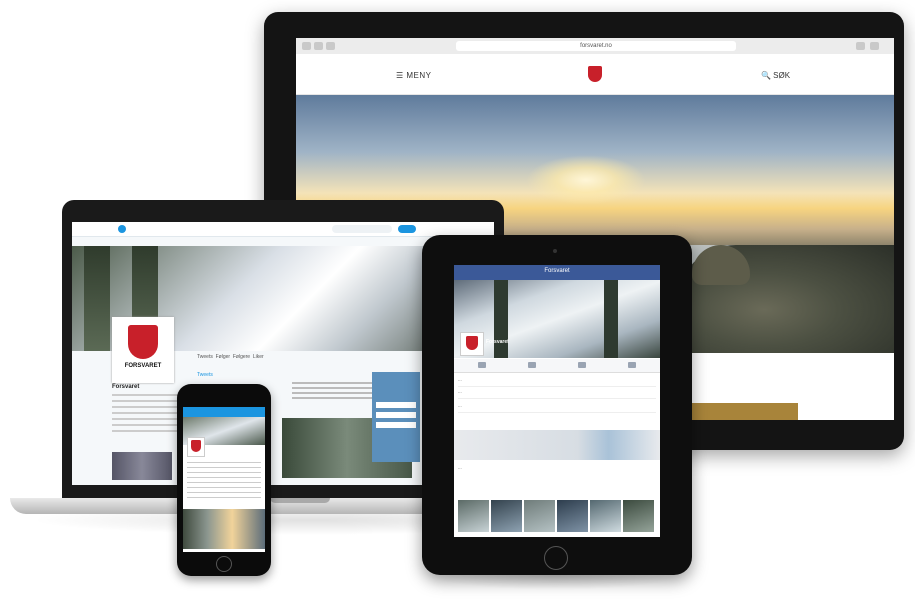  What do you see at coordinates (414, 75) in the screenshot?
I see `menu-button: ☰ MENY` at bounding box center [414, 75].